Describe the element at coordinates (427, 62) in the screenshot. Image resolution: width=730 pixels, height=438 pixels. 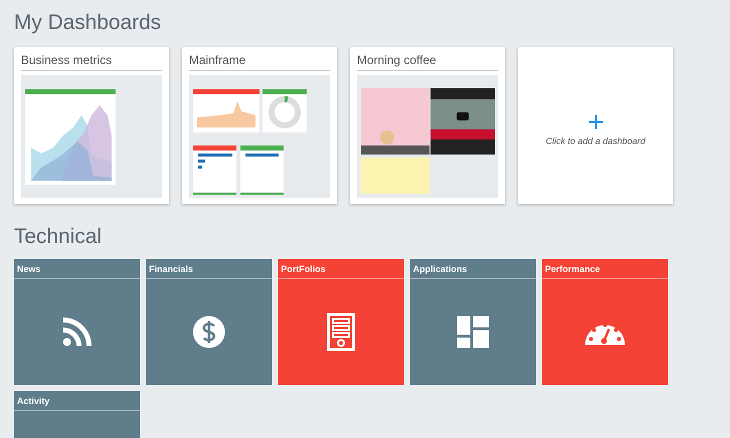
I see `card-title: Morning coffee` at that location.